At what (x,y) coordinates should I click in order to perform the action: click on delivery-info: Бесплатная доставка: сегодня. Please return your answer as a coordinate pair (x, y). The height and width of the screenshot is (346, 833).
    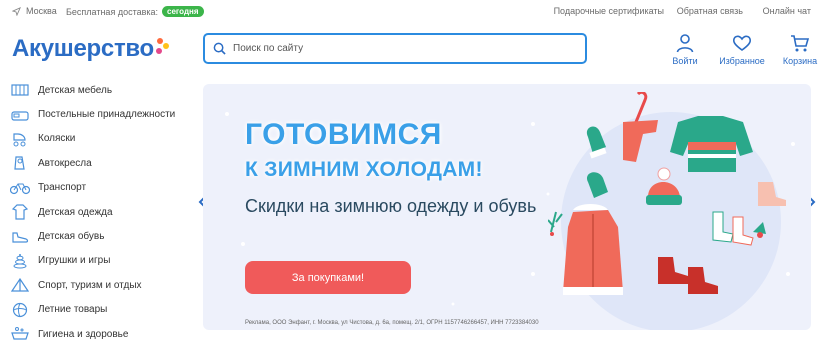
    Looking at the image, I should click on (135, 11).